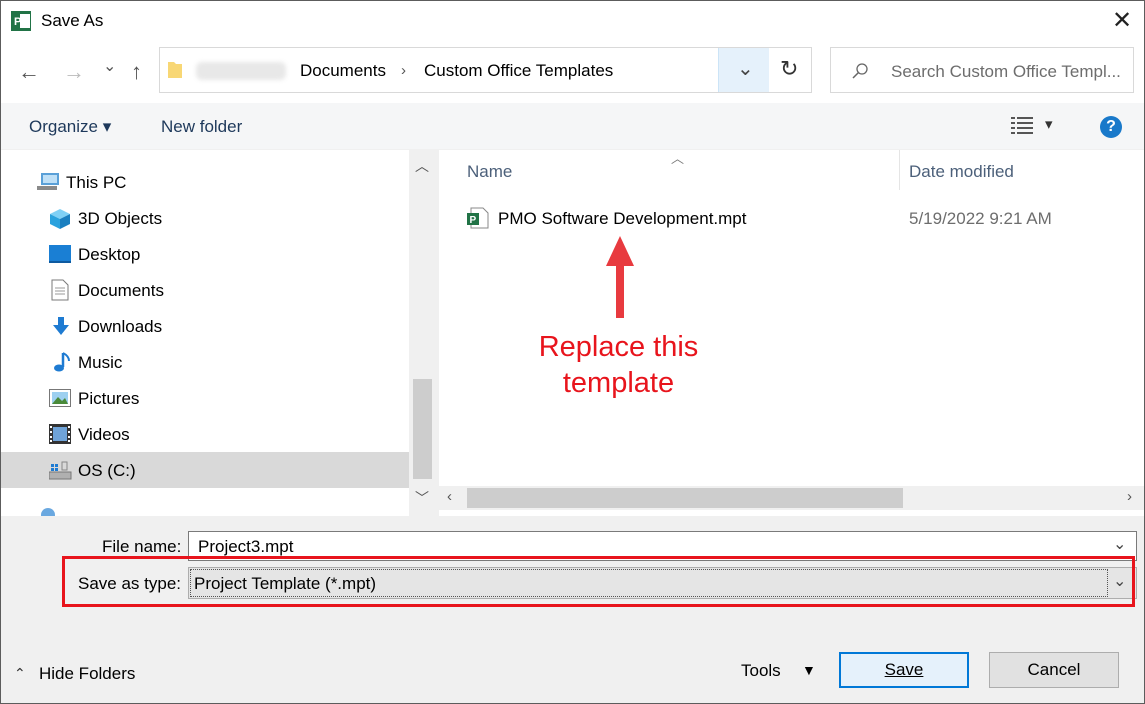 The height and width of the screenshot is (704, 1145). Describe the element at coordinates (1129, 496) in the screenshot. I see `scroll-right-icon: ›` at that location.